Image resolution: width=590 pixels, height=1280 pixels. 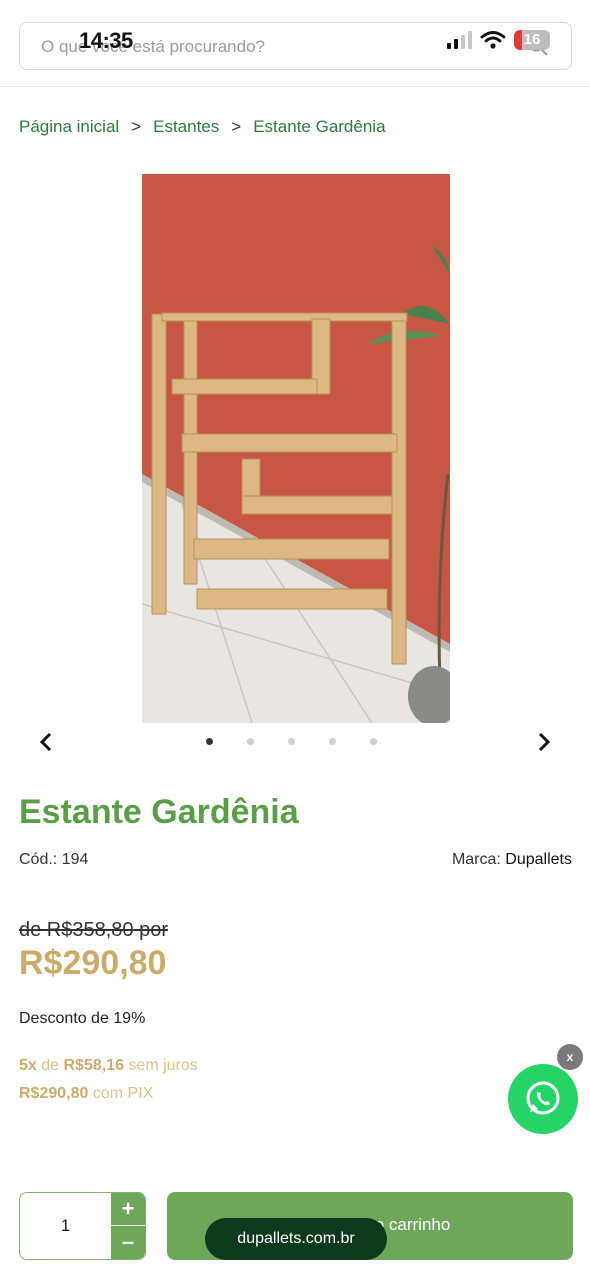 I want to click on whatsapp-button, so click(x=543, y=1099).